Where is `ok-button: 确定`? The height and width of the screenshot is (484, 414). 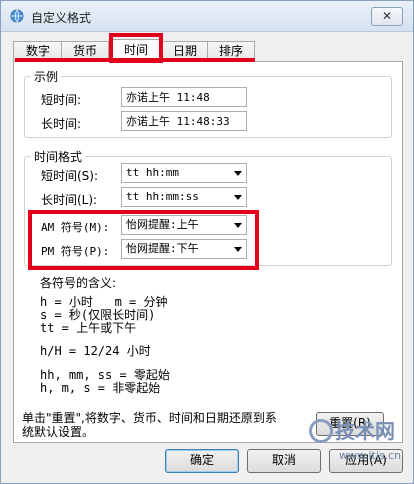 ok-button: 确定 is located at coordinates (202, 461).